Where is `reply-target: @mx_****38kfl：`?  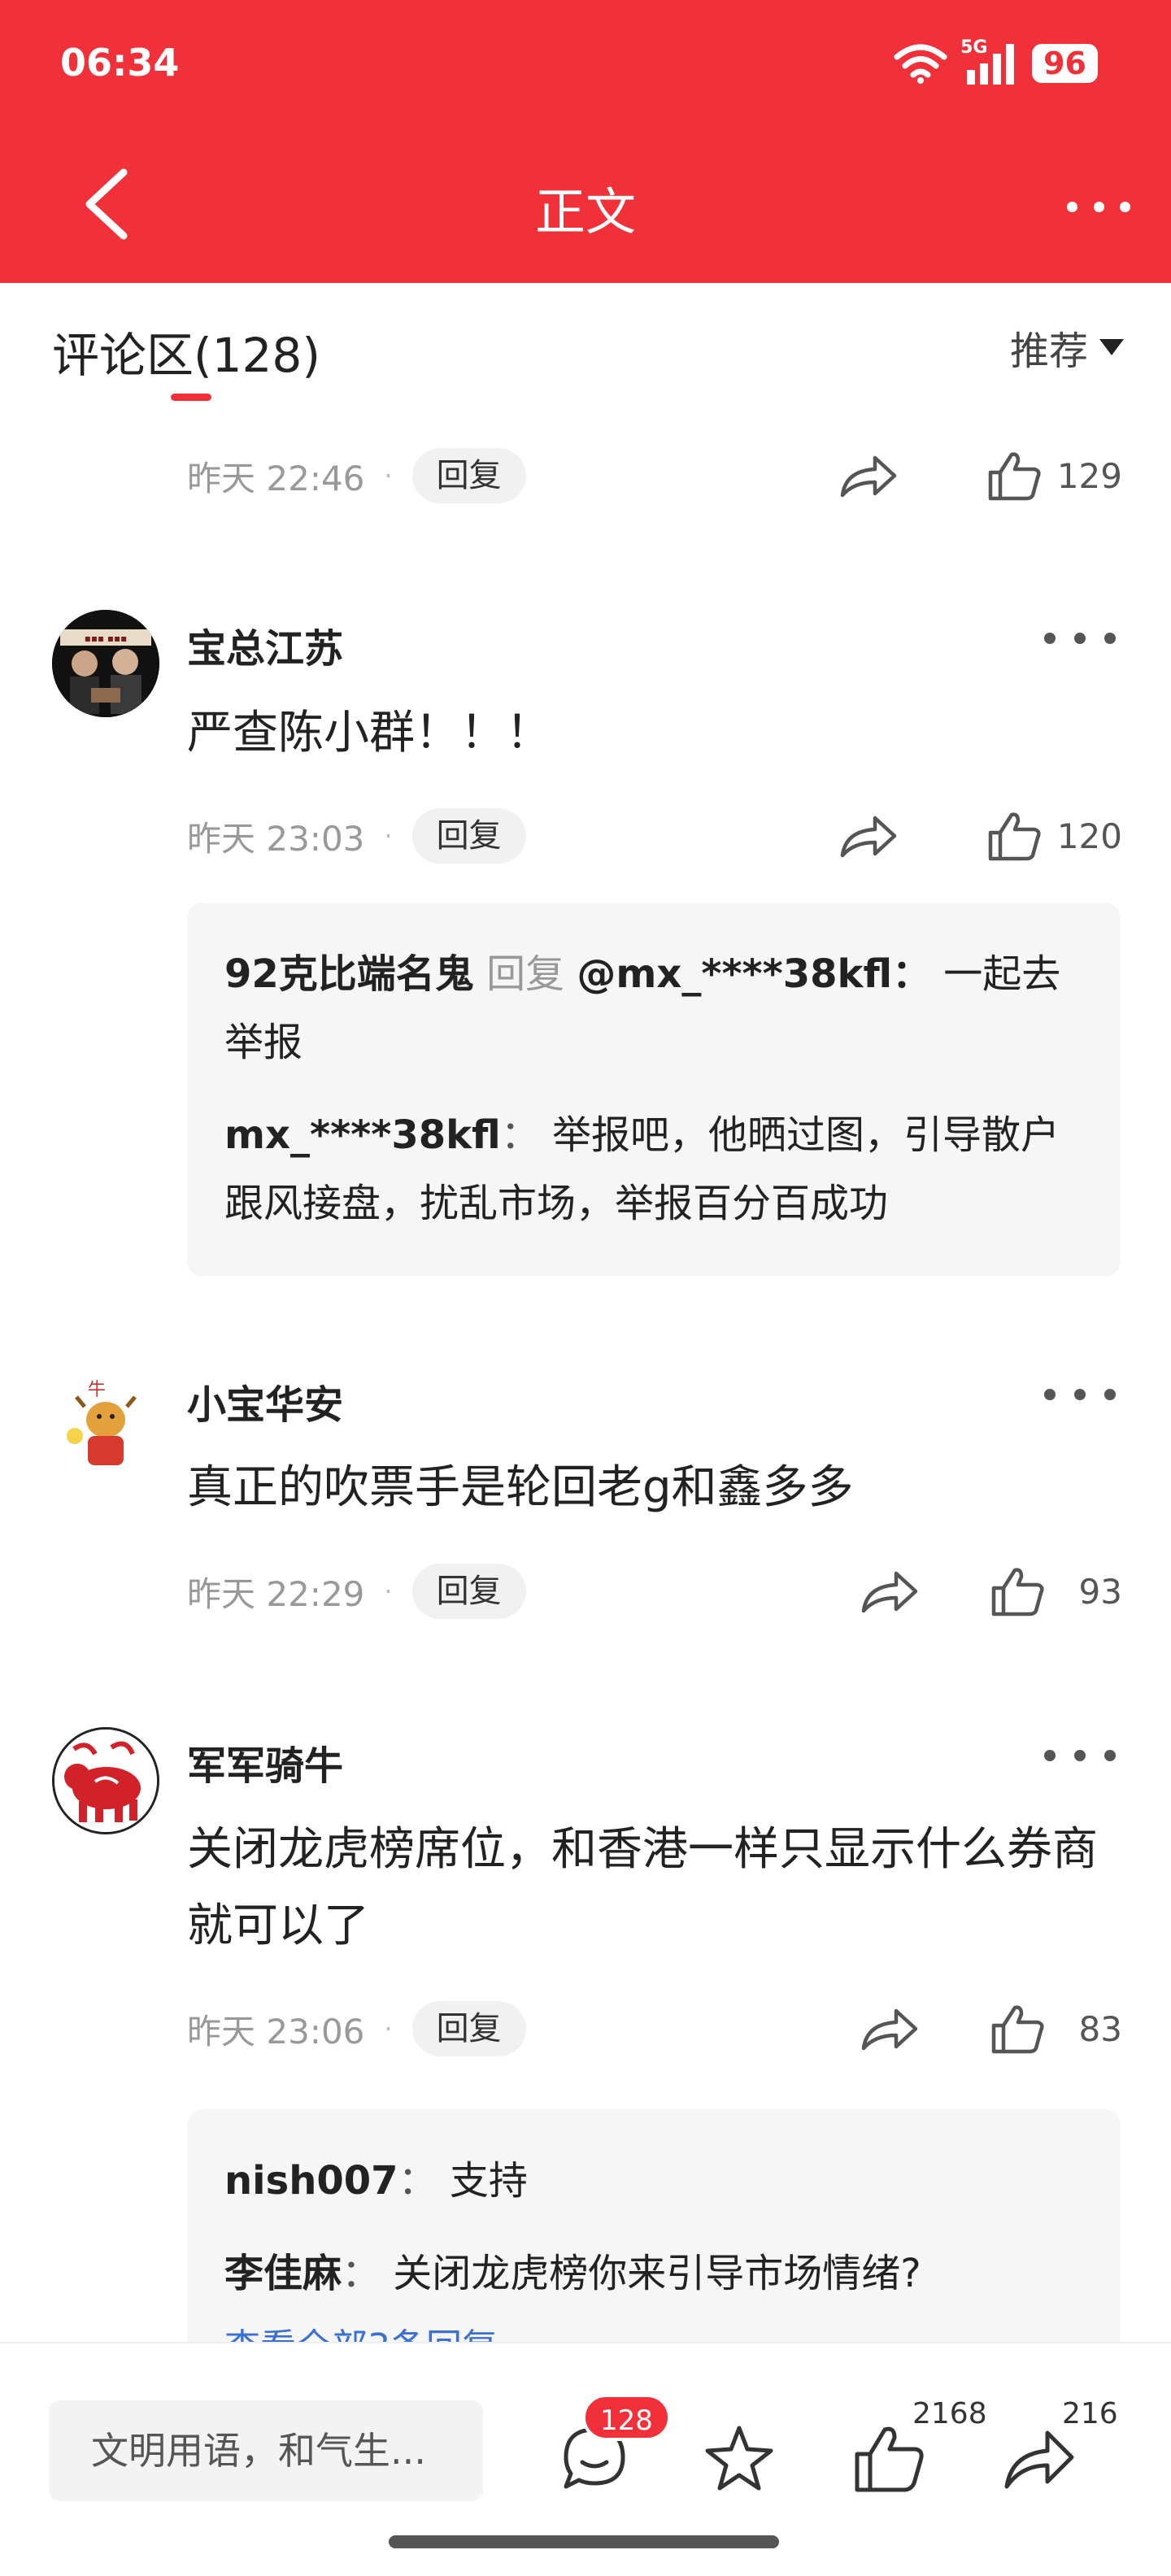 reply-target: @mx_****38kfl： is located at coordinates (754, 974).